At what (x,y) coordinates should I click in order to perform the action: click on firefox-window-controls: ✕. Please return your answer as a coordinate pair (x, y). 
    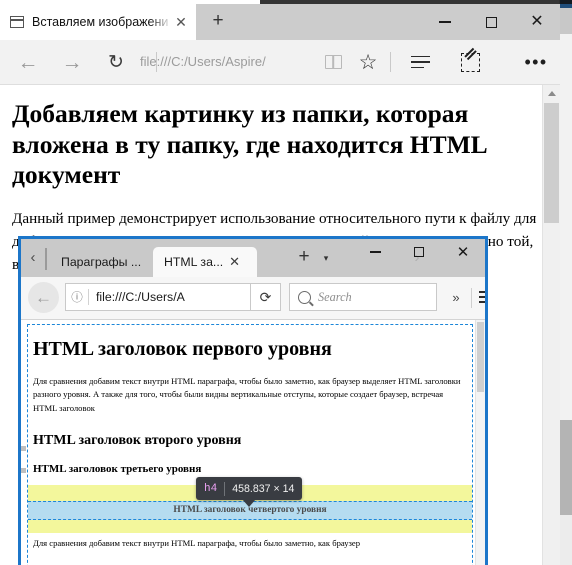
    Looking at the image, I should click on (419, 252).